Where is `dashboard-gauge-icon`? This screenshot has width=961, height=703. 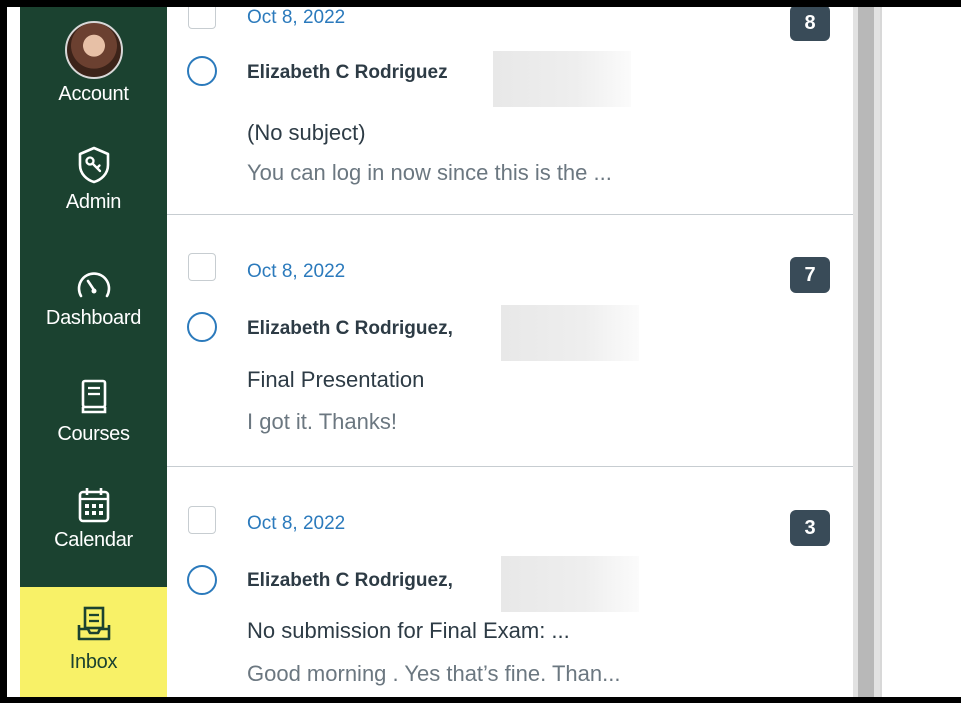
dashboard-gauge-icon is located at coordinates (93, 285).